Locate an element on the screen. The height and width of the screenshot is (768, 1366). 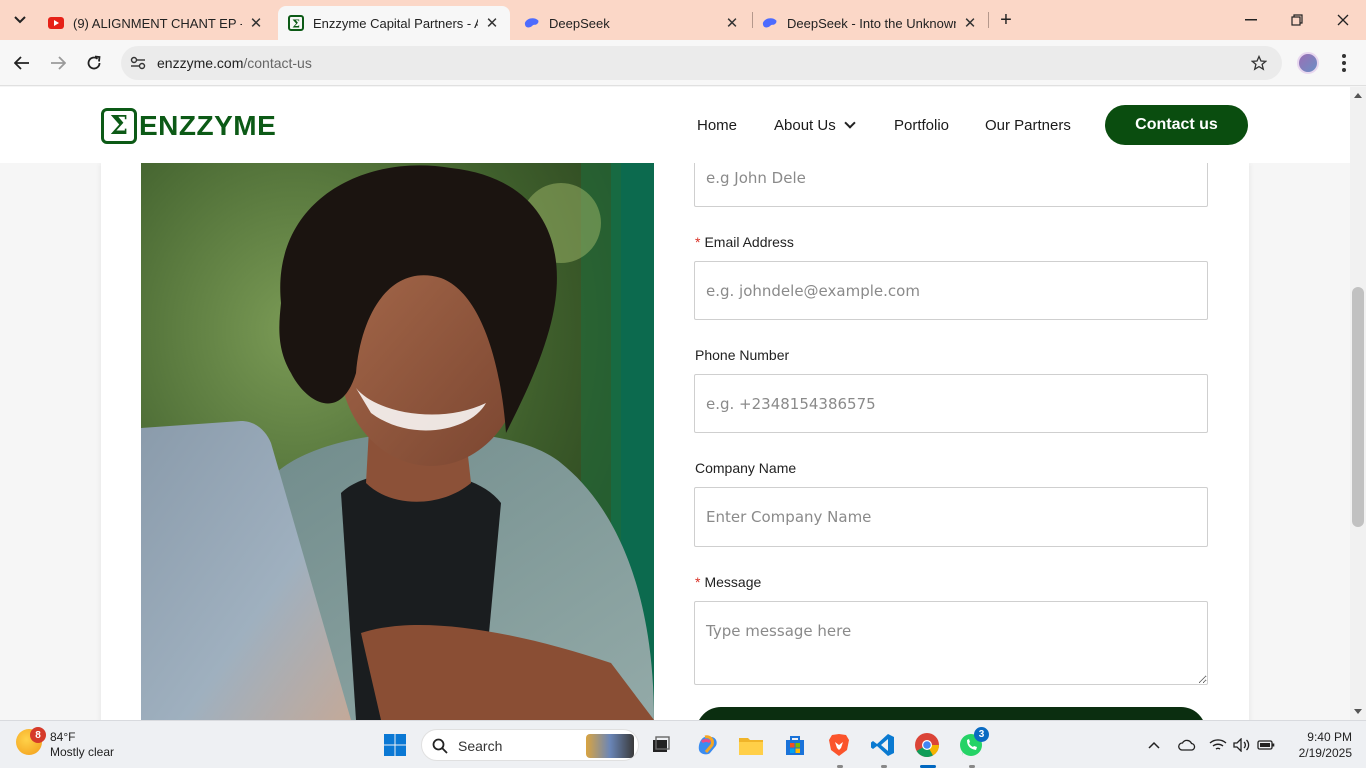
site-settings-icon is located at coordinates (138, 63).